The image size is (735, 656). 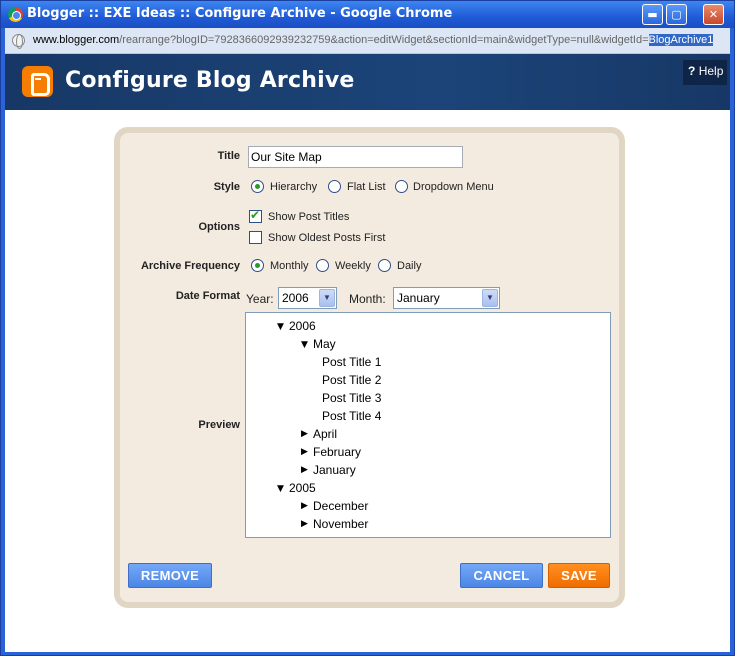 What do you see at coordinates (367, 82) in the screenshot?
I see `page-header: Configure Blog Archive ? Help` at bounding box center [367, 82].